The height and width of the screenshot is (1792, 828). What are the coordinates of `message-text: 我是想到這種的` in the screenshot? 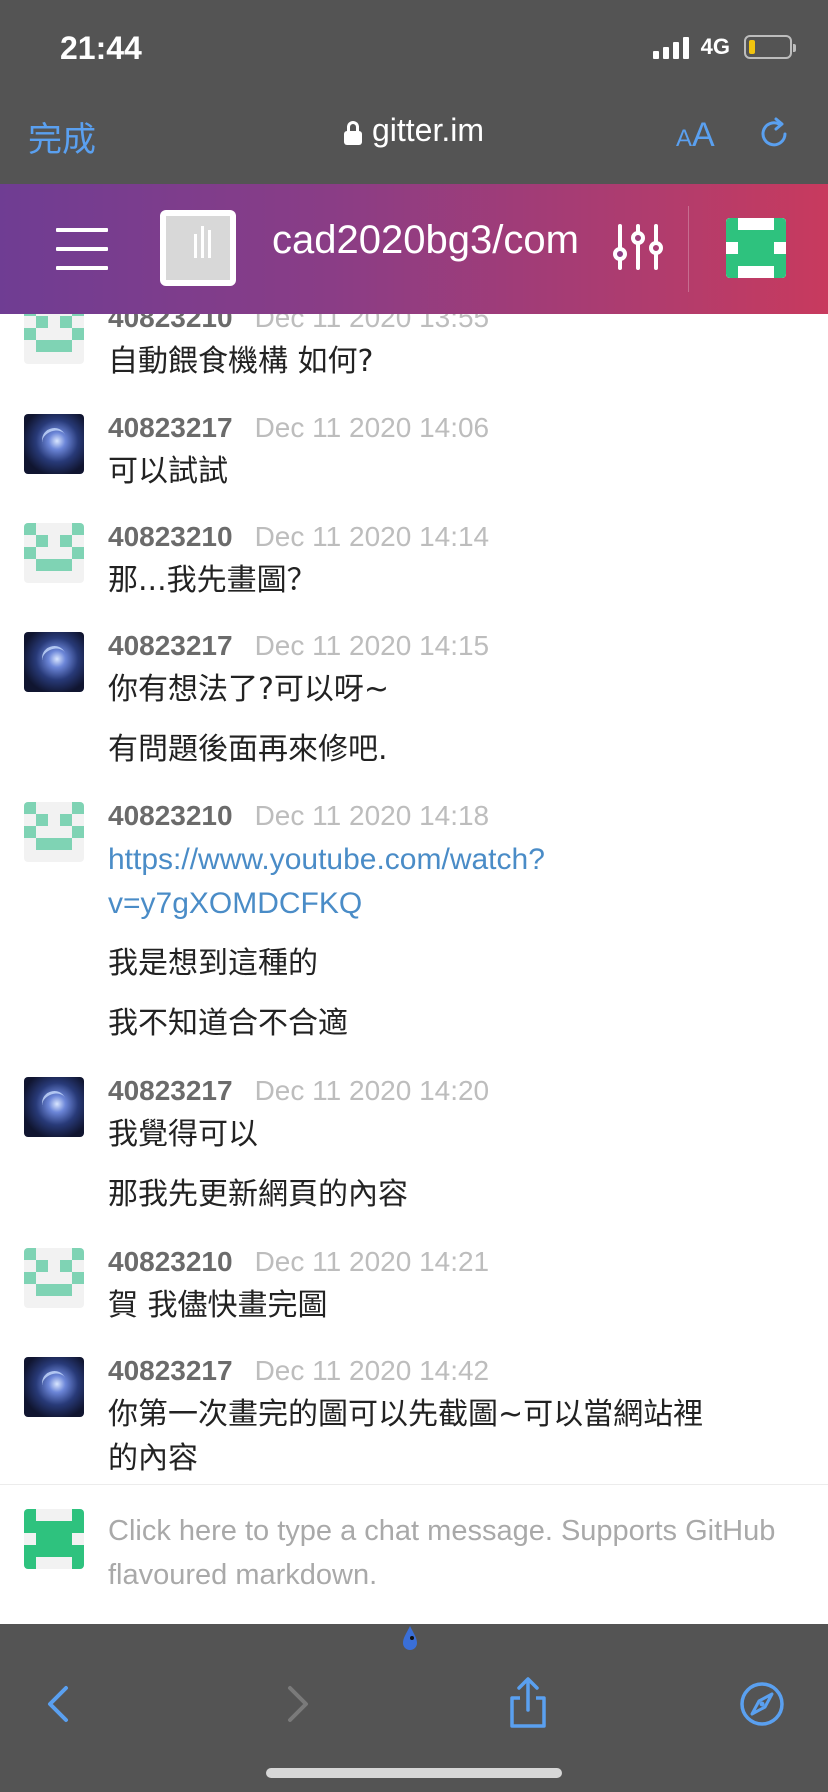 It's located at (213, 963).